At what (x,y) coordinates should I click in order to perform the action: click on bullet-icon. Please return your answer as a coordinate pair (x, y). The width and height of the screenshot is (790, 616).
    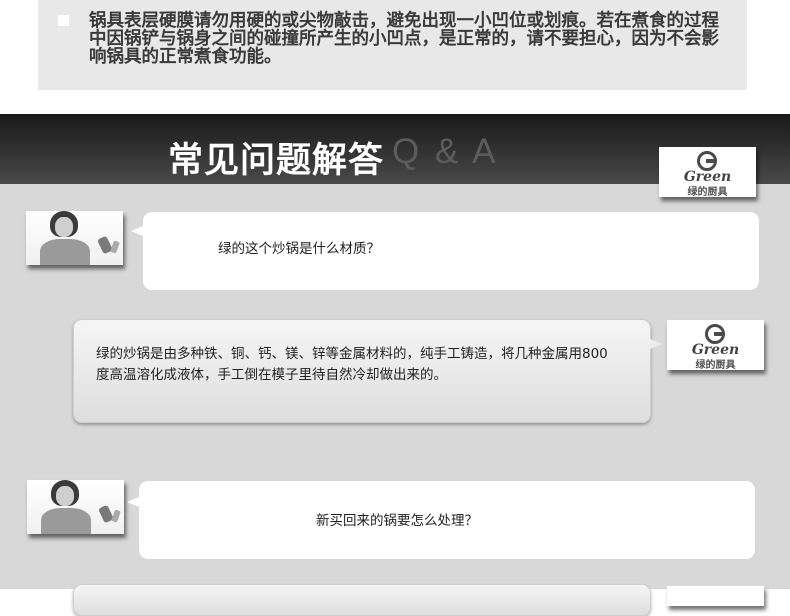
    Looking at the image, I should click on (63, 20).